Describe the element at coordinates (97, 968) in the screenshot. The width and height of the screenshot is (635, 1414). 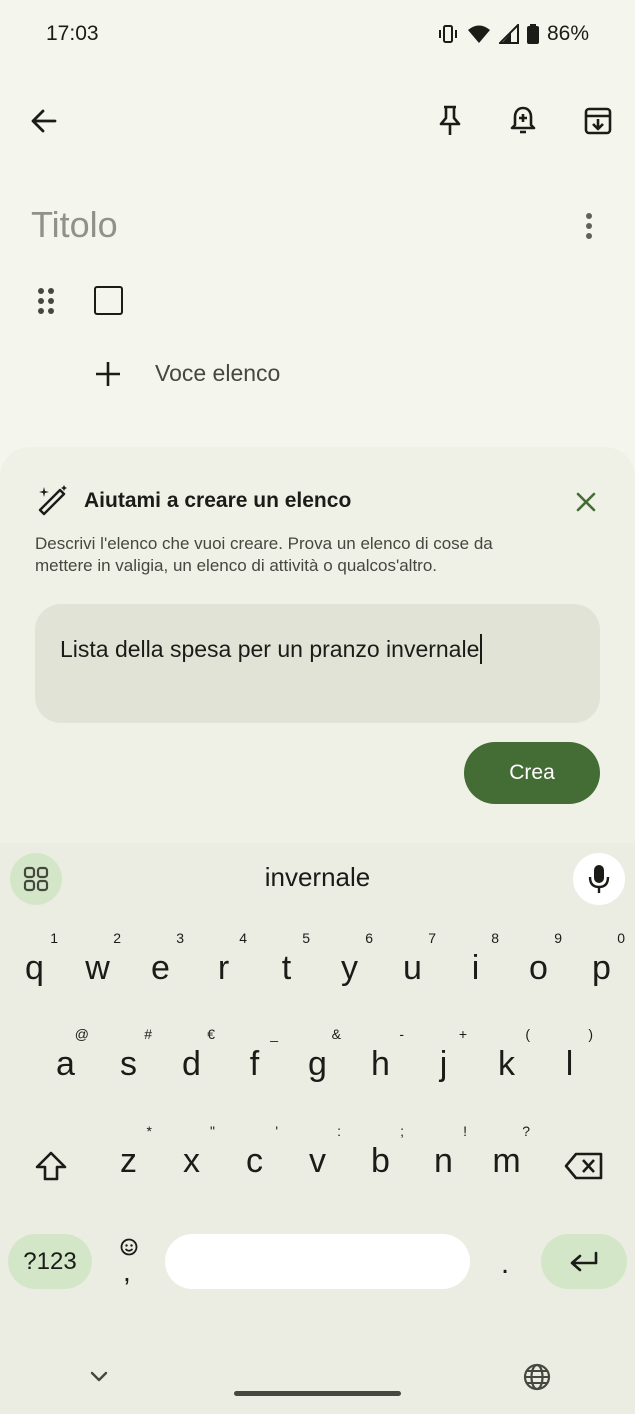
I see `key-label: w` at that location.